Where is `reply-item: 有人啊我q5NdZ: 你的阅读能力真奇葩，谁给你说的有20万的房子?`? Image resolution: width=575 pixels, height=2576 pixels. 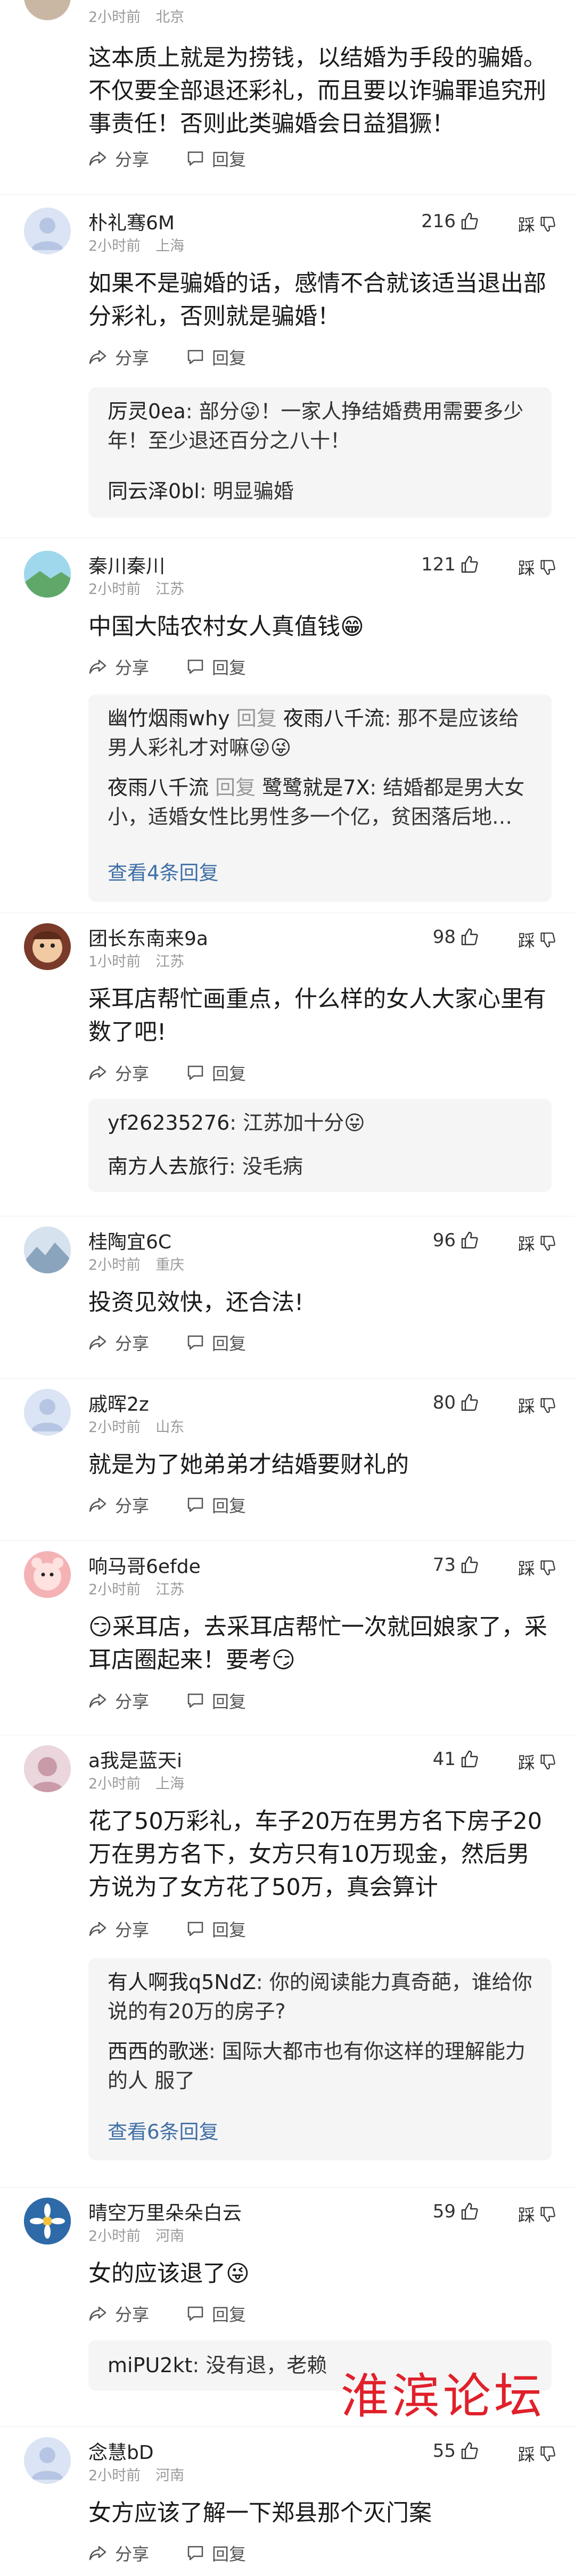
reply-item: 有人啊我q5NdZ: 你的阅读能力真奇葩，谁给你说的有20万的房子? is located at coordinates (320, 1997).